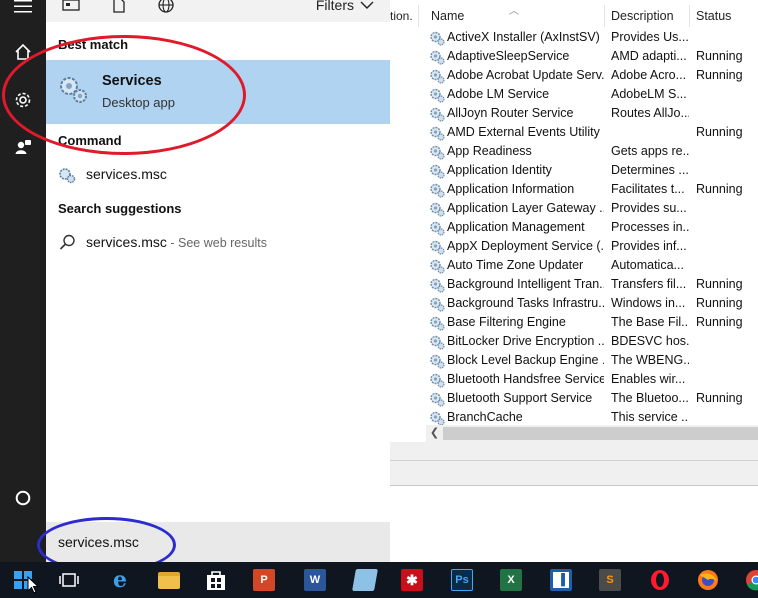  Describe the element at coordinates (660, 580) in the screenshot. I see `opera-icon` at that location.